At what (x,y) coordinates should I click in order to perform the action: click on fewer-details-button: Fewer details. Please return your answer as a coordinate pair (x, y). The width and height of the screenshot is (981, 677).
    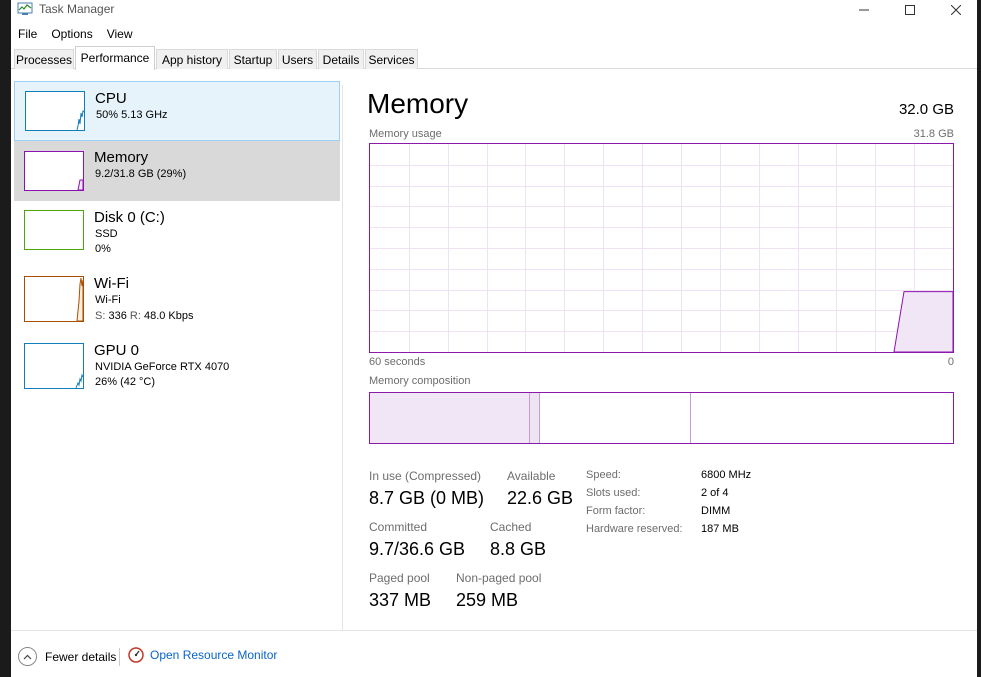
    Looking at the image, I should click on (67, 656).